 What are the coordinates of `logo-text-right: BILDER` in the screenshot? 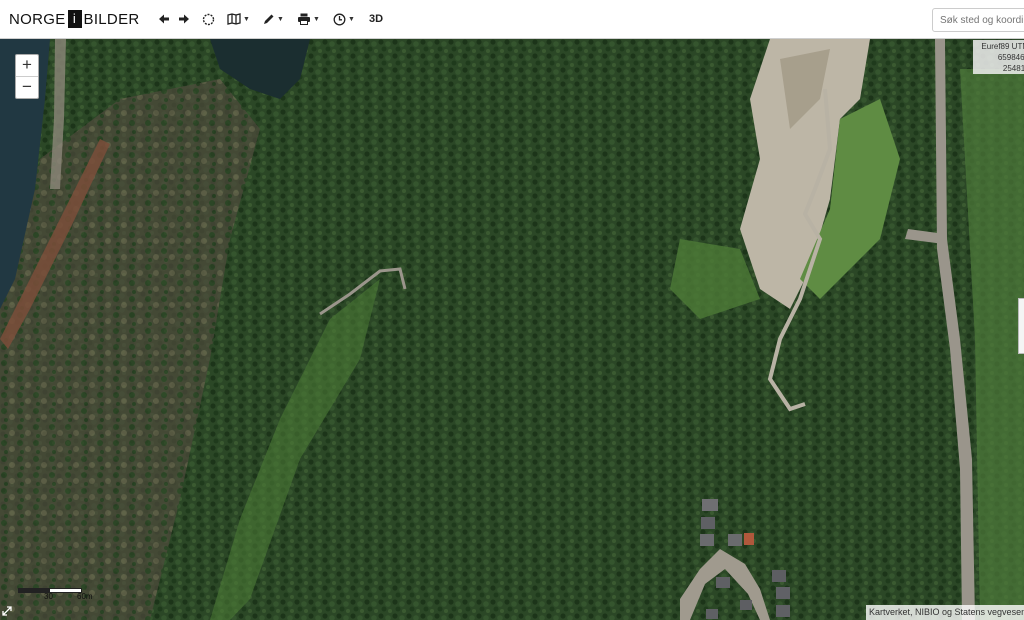 It's located at (111, 19).